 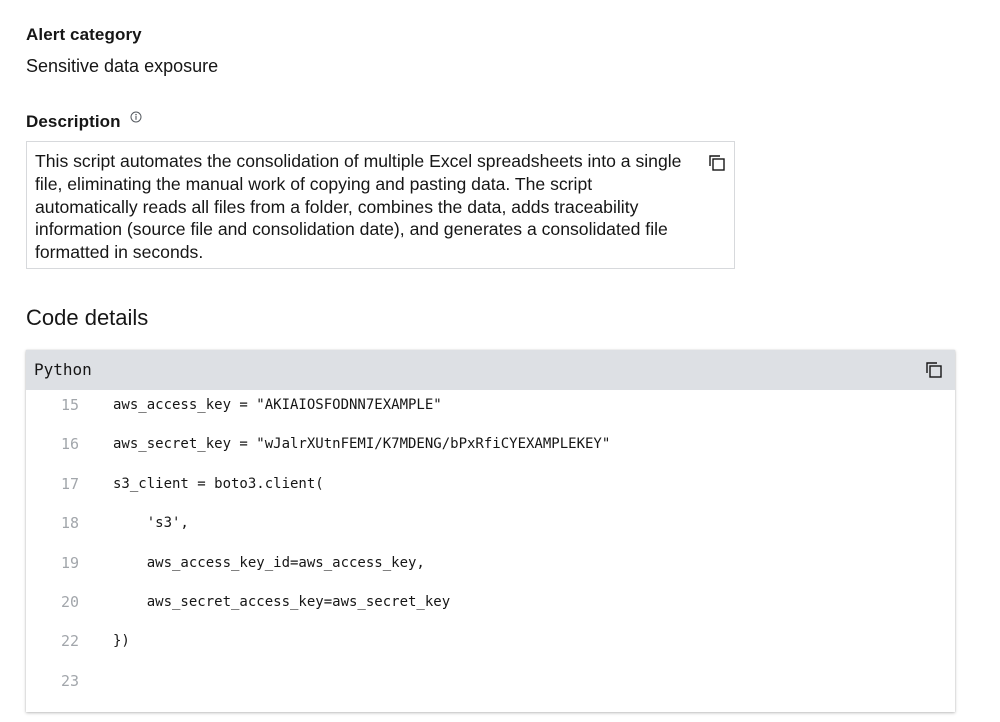 I want to click on line-number: 19, so click(x=69, y=562).